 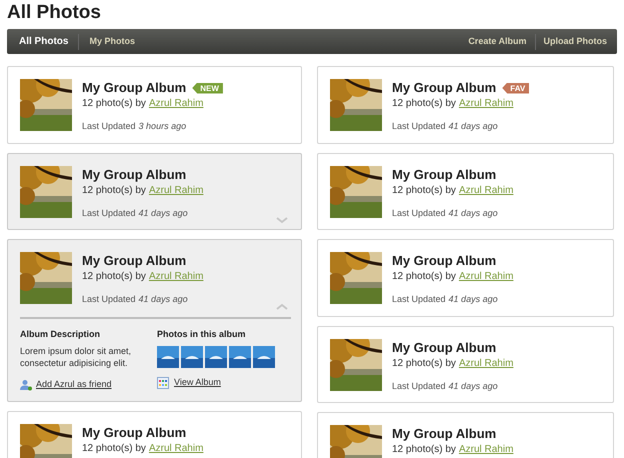 What do you see at coordinates (516, 88) in the screenshot?
I see `album-badge: FAV` at bounding box center [516, 88].